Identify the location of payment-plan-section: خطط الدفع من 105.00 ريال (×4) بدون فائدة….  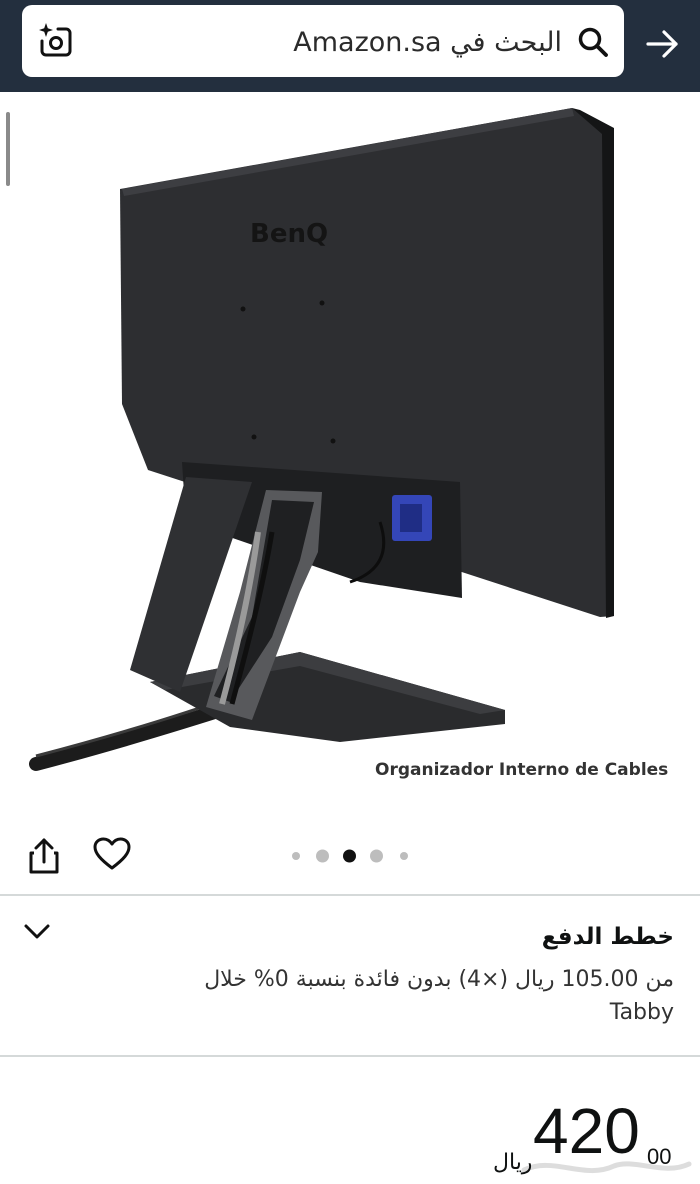
(350, 976).